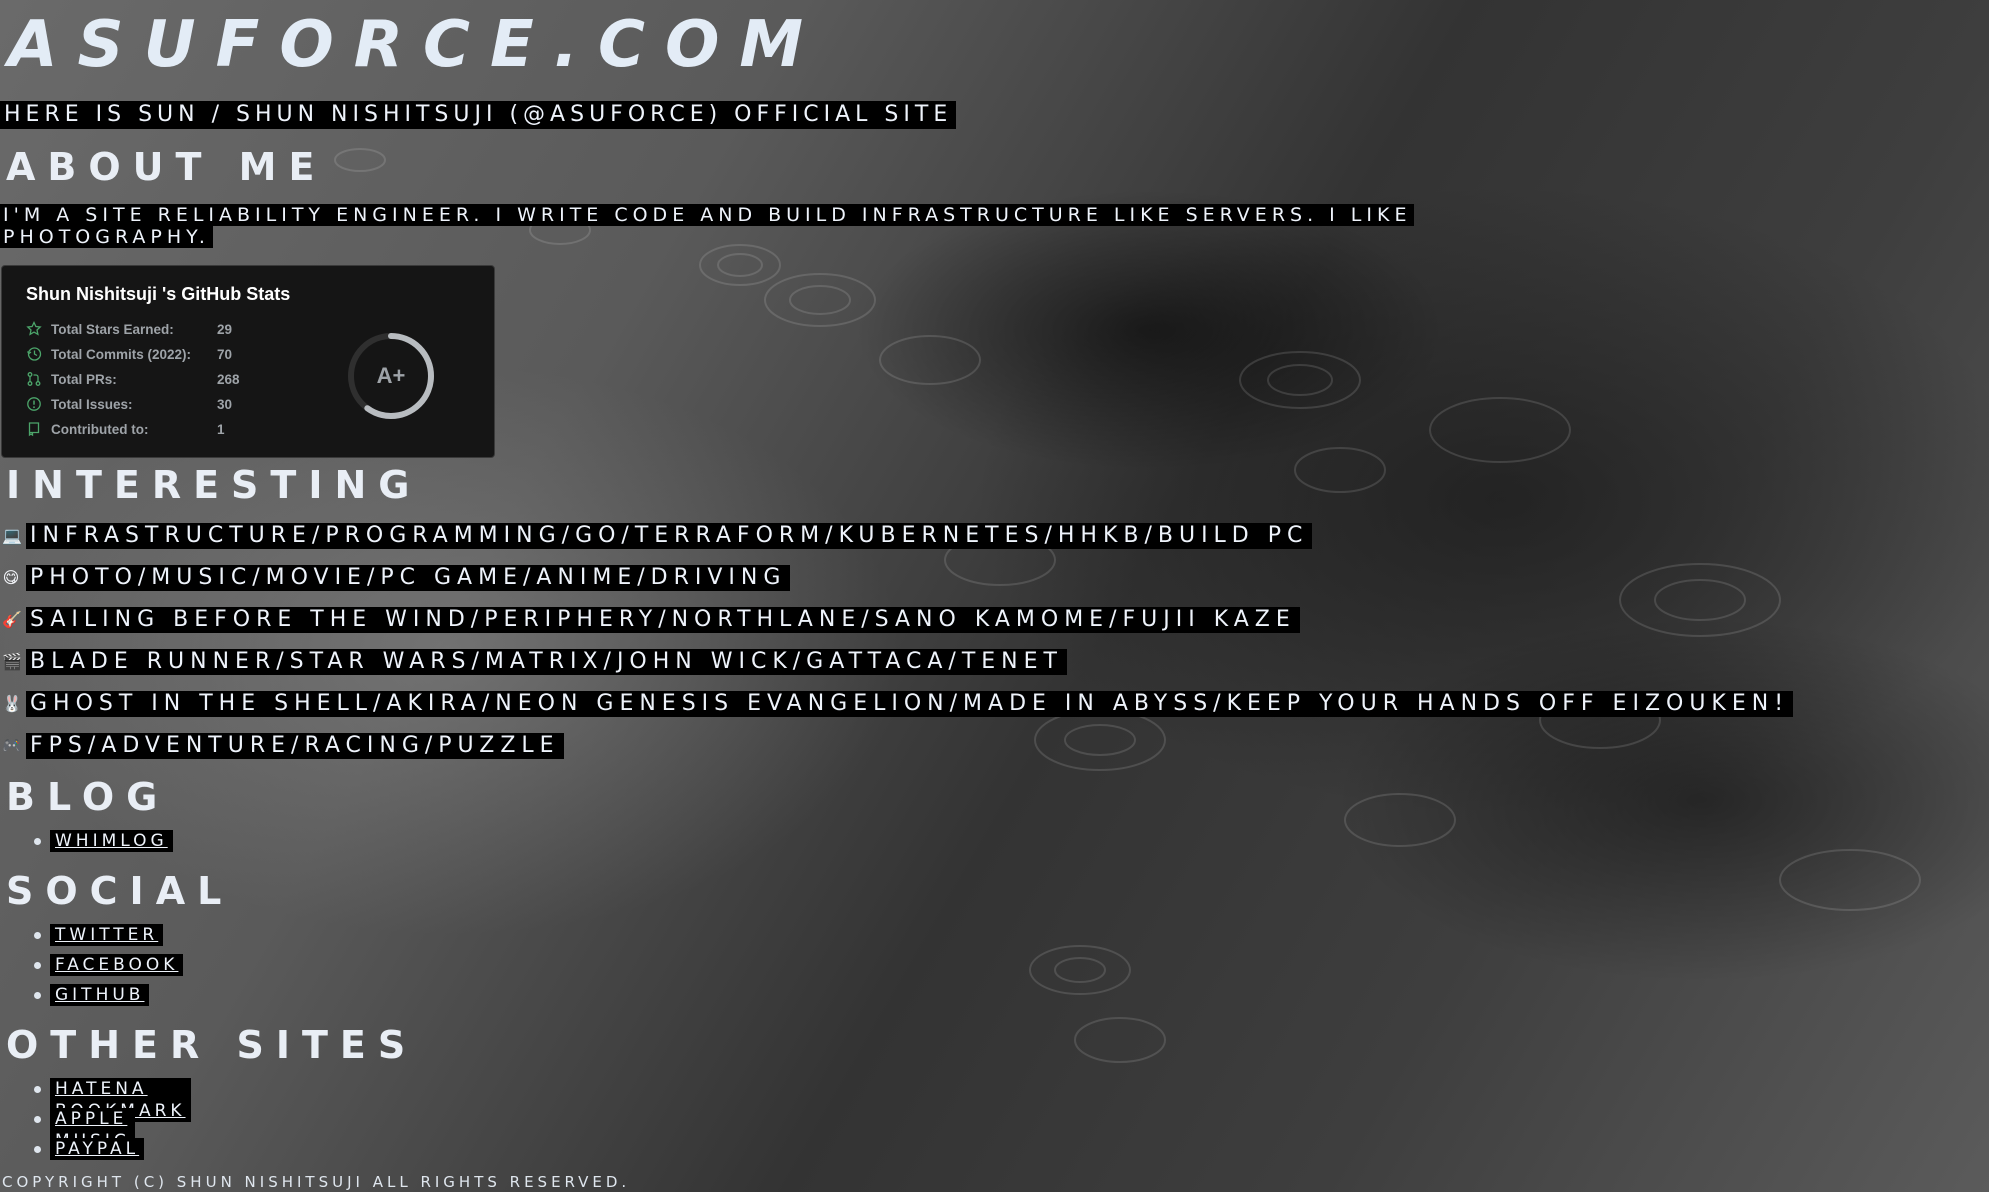  What do you see at coordinates (11, 577) in the screenshot?
I see `smile-icon: 😋` at bounding box center [11, 577].